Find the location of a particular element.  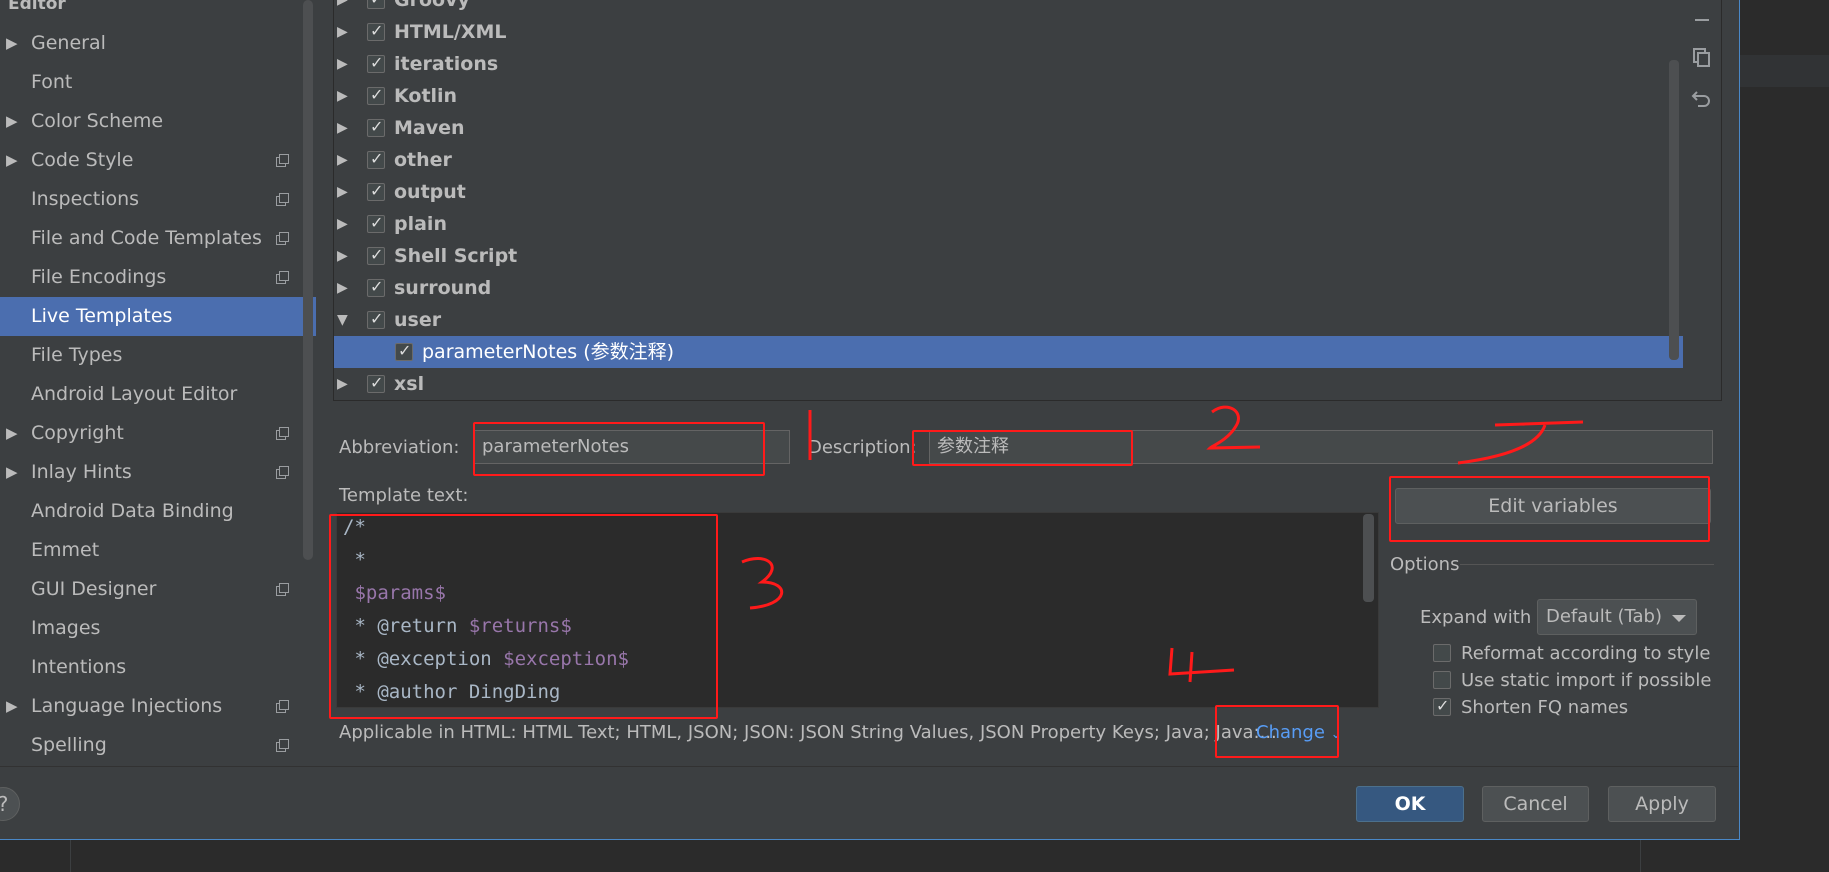

sidebar-item-label: File Types is located at coordinates (77, 355).